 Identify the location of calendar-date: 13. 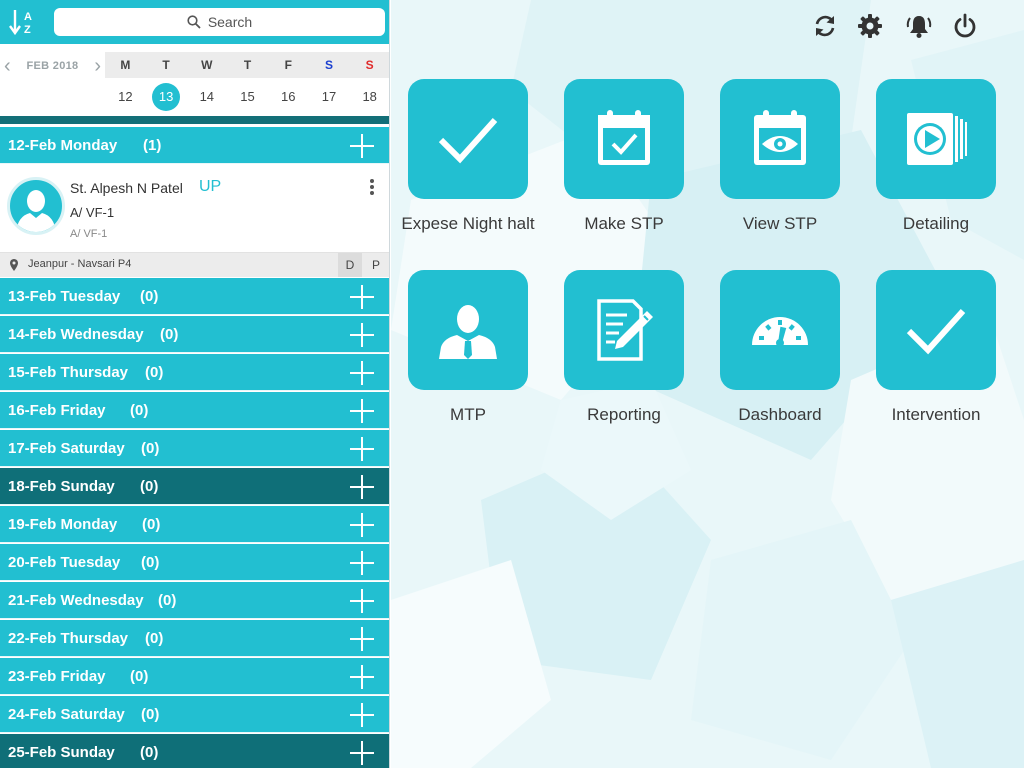
(166, 97).